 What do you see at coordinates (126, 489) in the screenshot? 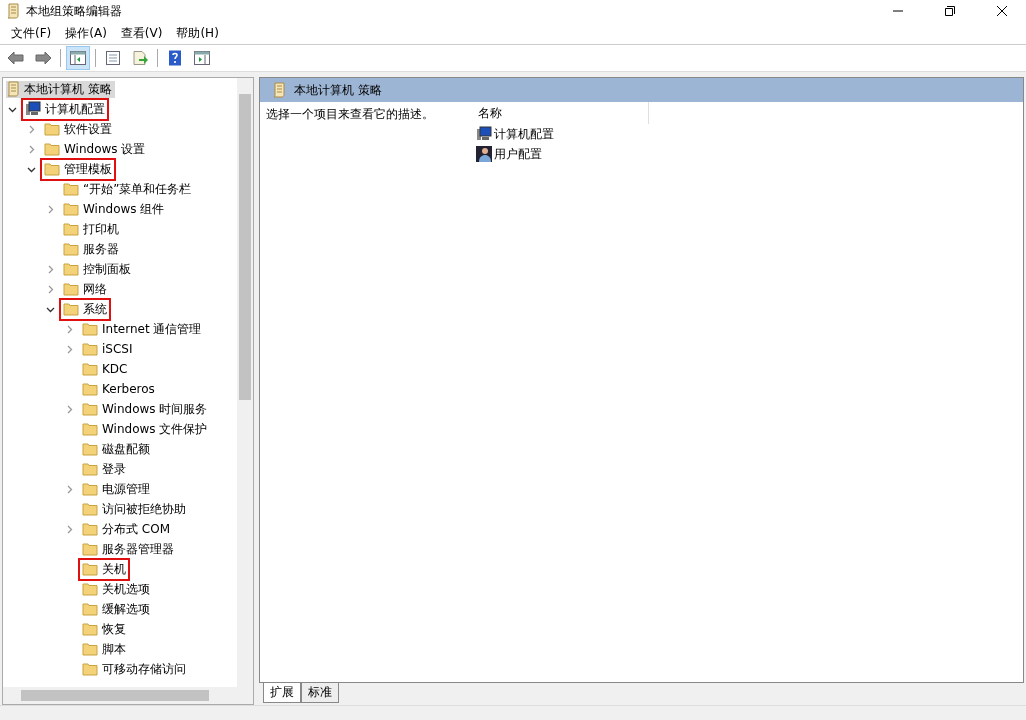
I see `tree-item: 电源管理` at bounding box center [126, 489].